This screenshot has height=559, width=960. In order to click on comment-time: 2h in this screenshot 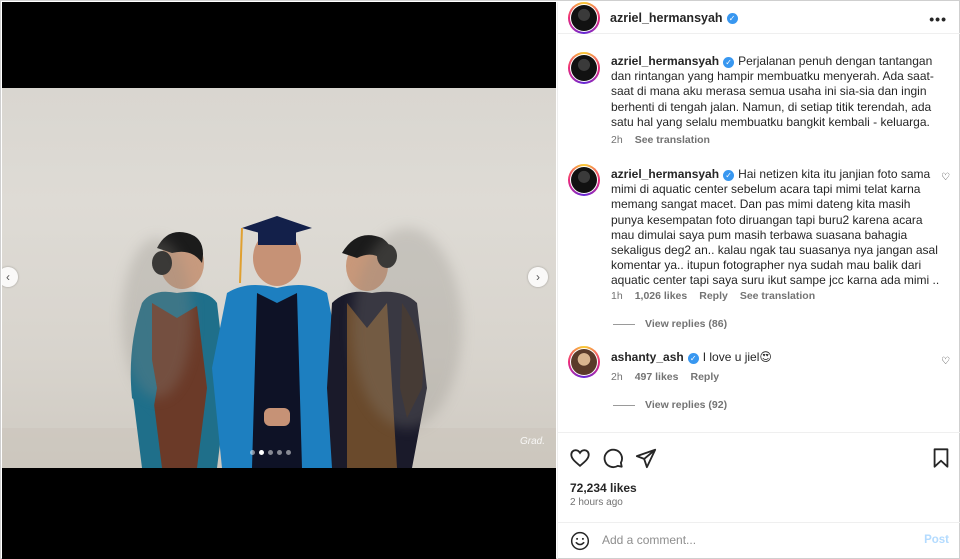, I will do `click(617, 377)`.